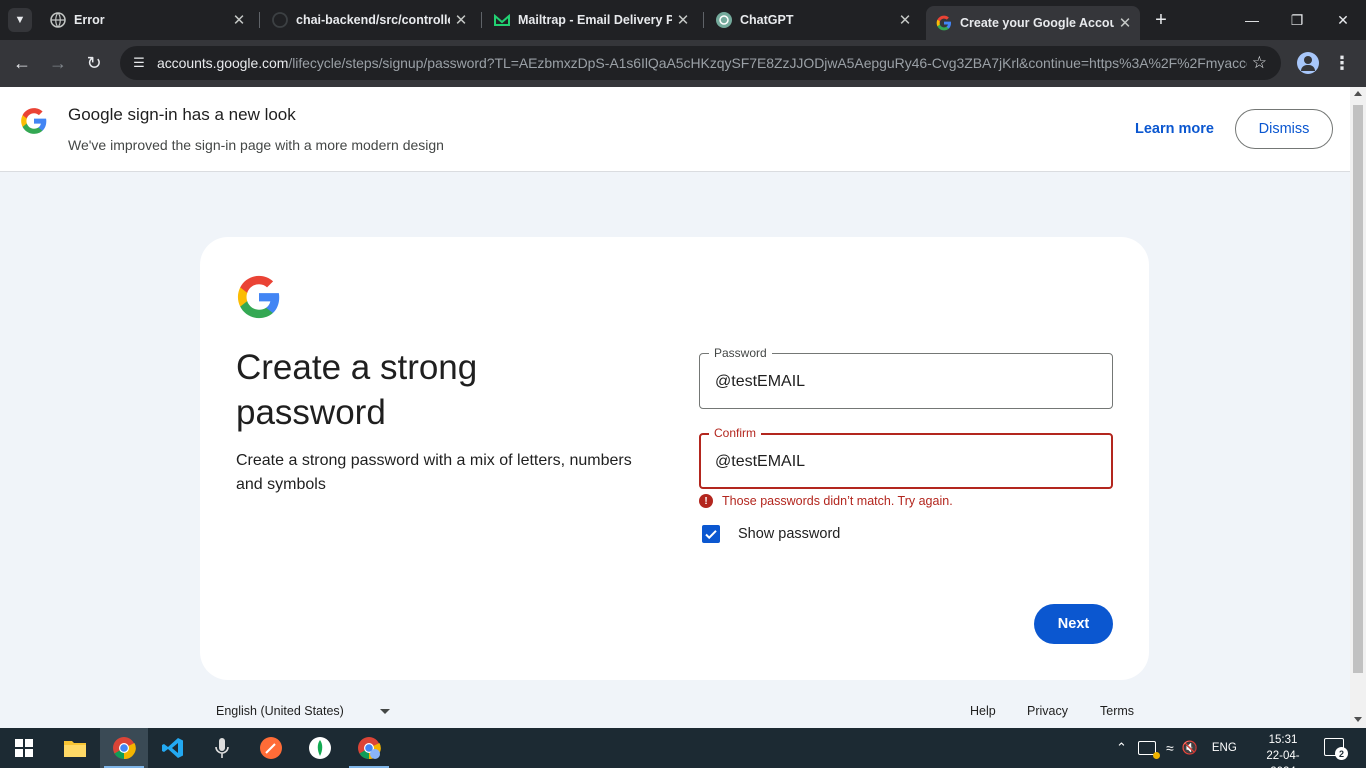  I want to click on chatgpt-icon, so click(724, 20).